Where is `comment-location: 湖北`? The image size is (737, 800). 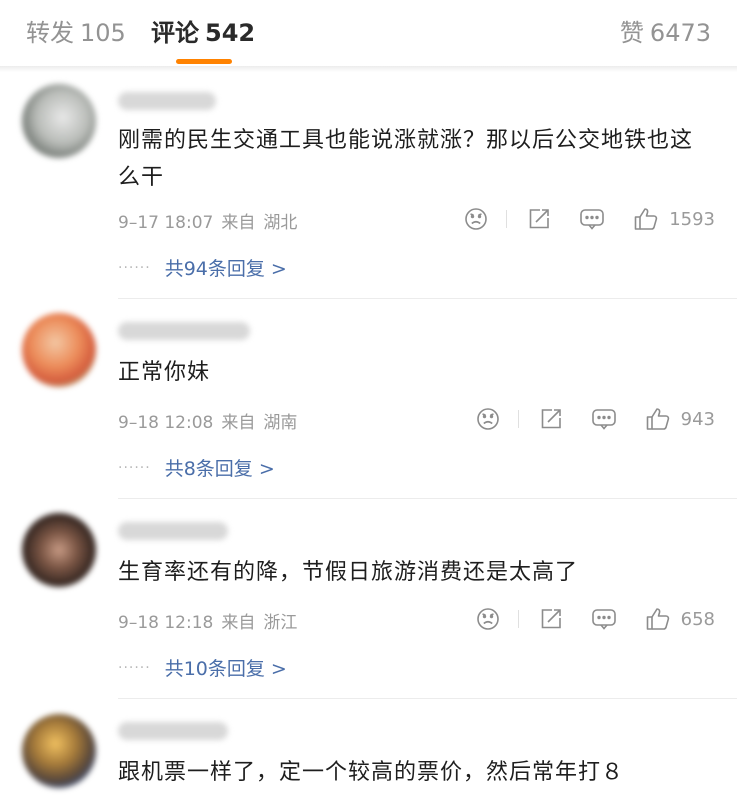
comment-location: 湖北 is located at coordinates (280, 223).